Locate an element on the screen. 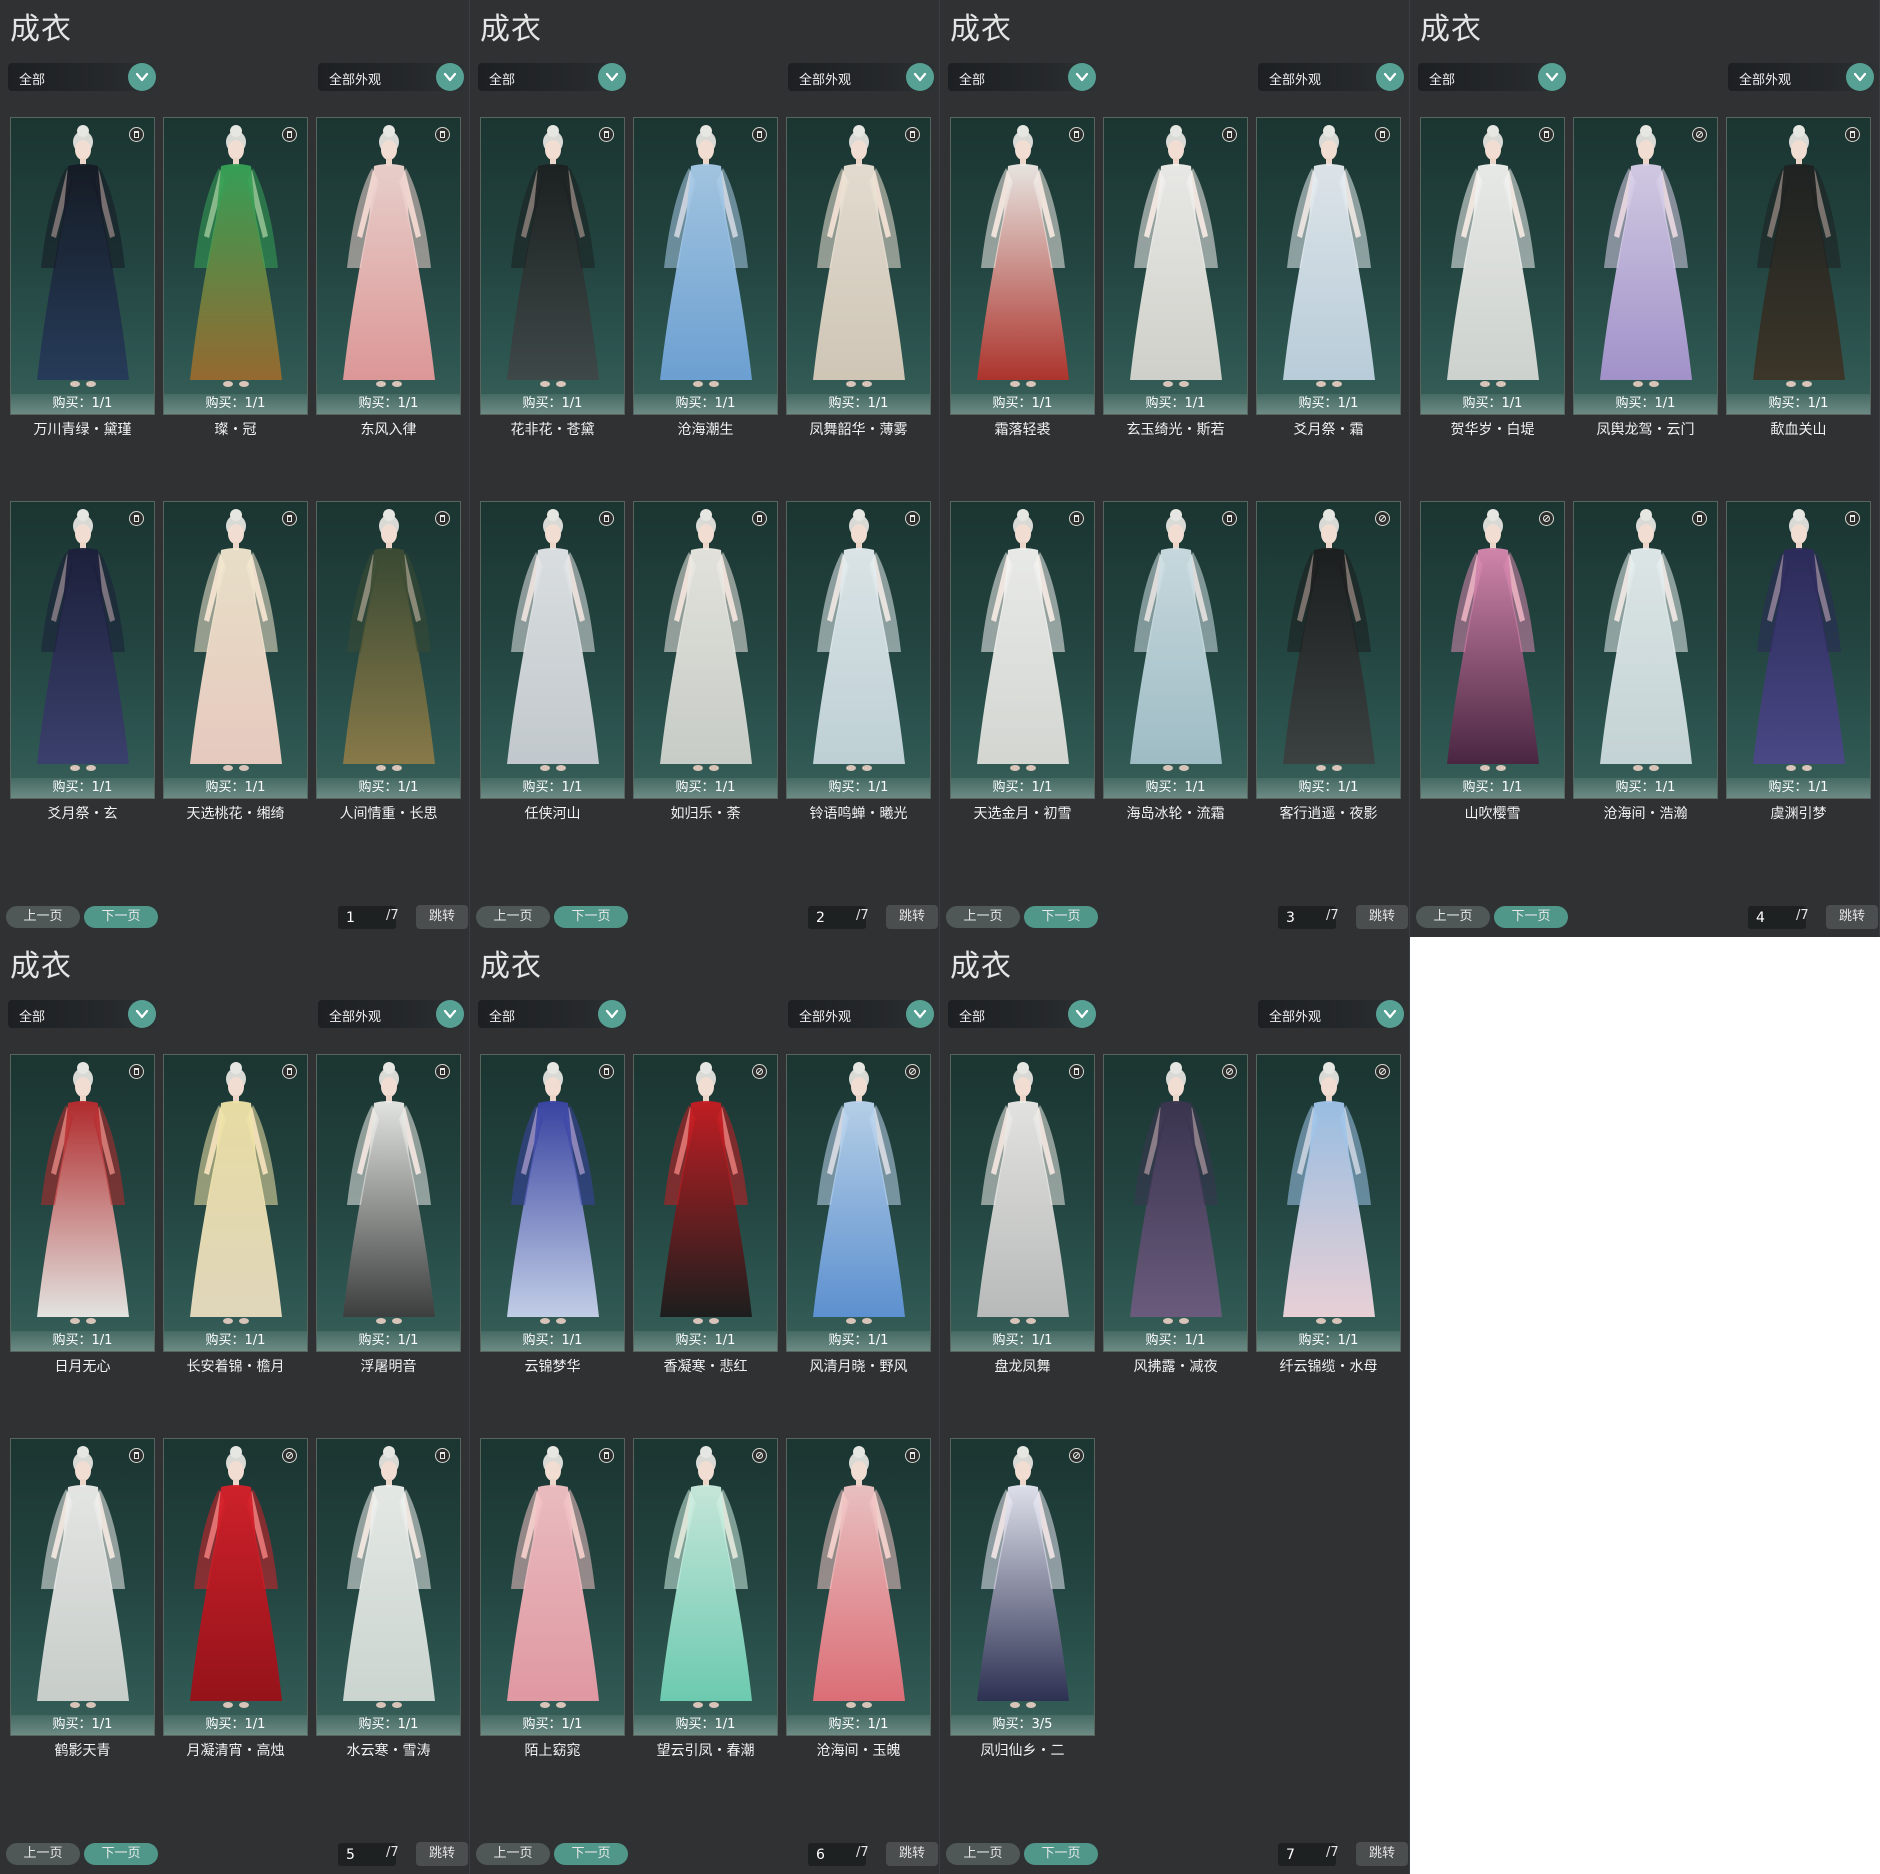 This screenshot has width=1880, height=1874. outfit-card: 购买：1/1 浮屠明音 is located at coordinates (388, 1214).